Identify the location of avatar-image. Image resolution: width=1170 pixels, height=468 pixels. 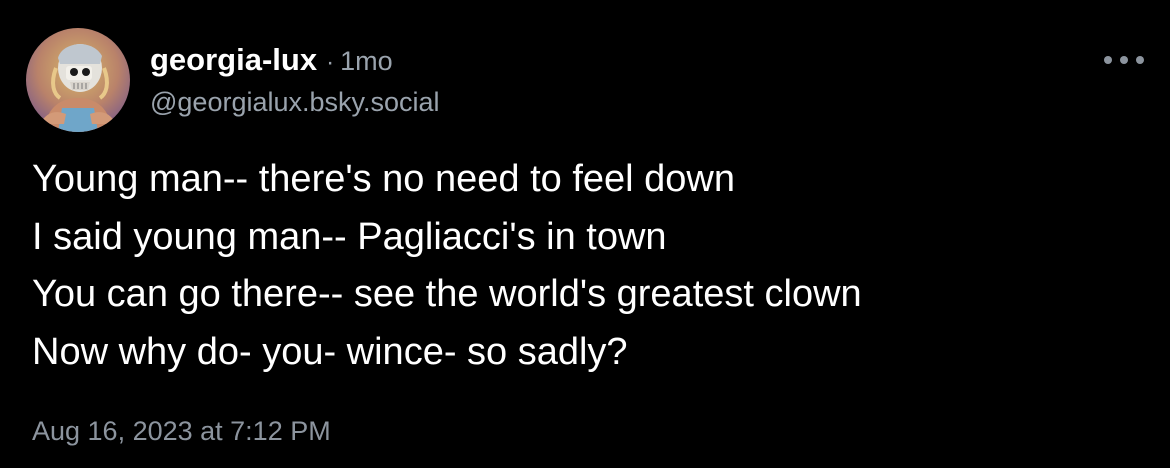
(78, 80).